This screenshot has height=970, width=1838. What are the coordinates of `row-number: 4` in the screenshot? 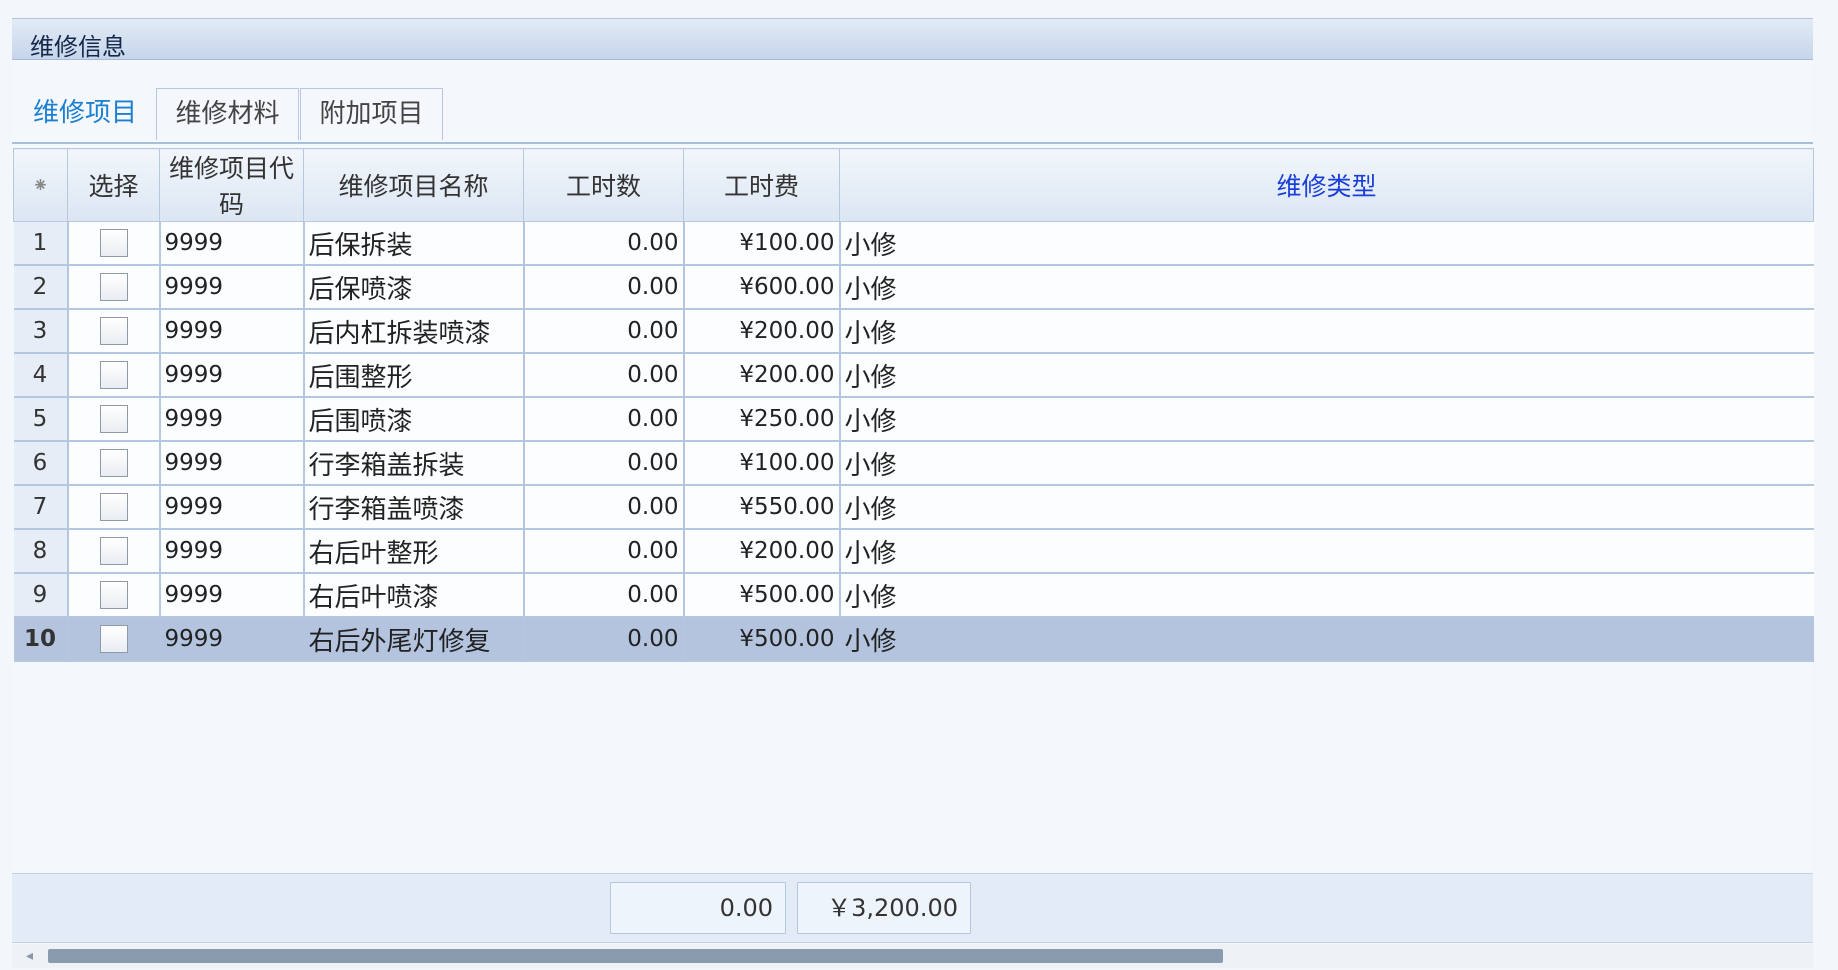 It's located at (41, 375).